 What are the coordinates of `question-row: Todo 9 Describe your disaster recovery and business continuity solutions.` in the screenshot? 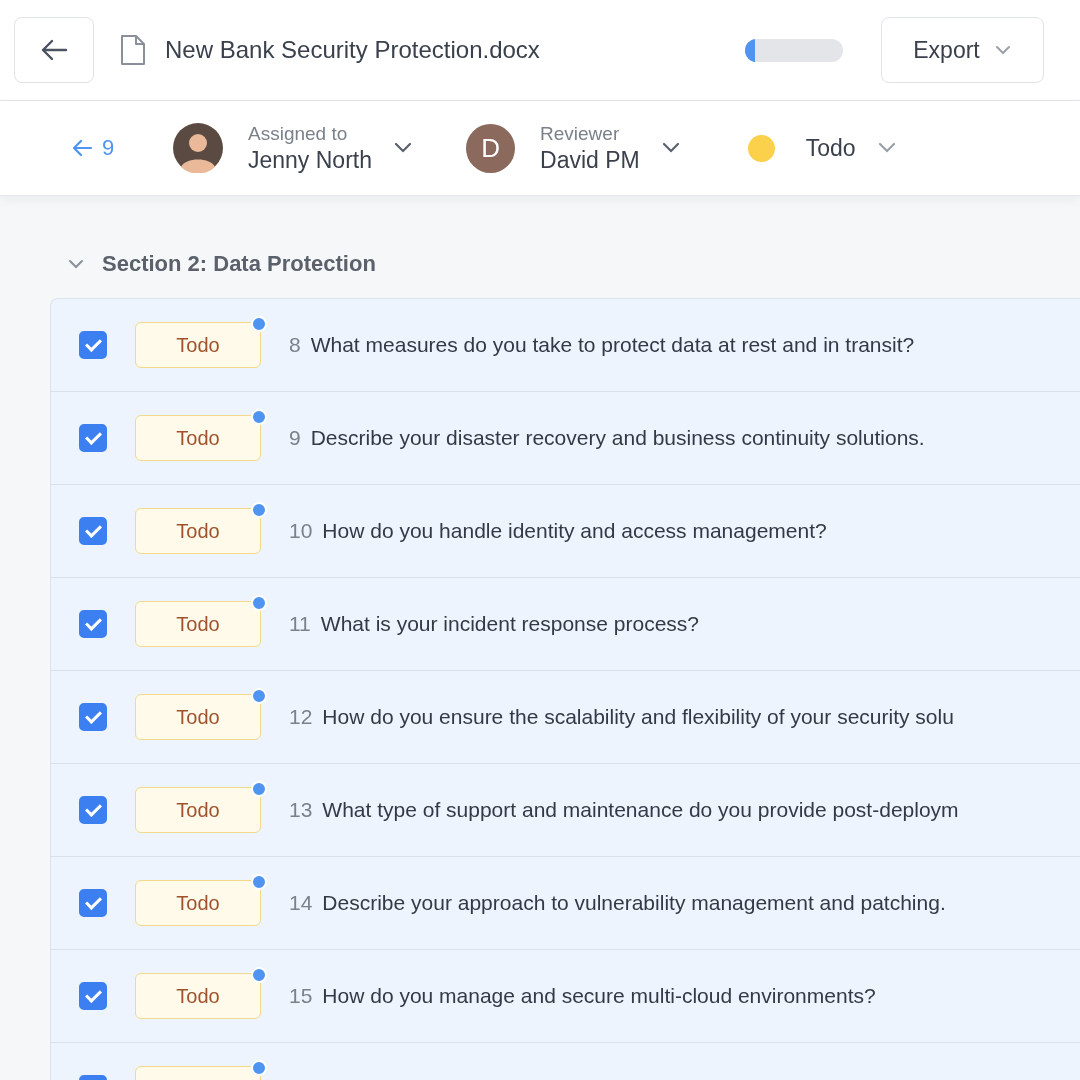 It's located at (565, 438).